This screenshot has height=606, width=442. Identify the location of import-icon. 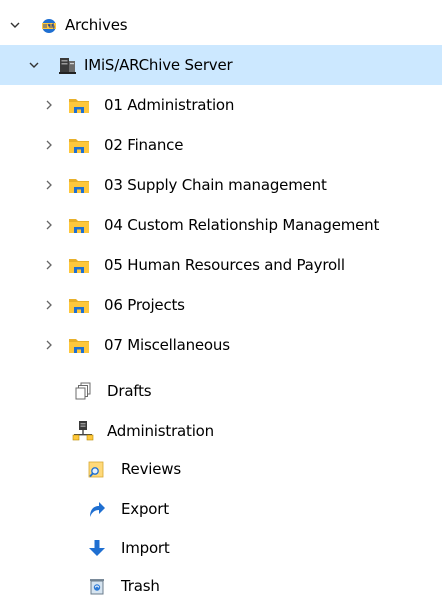
(97, 548).